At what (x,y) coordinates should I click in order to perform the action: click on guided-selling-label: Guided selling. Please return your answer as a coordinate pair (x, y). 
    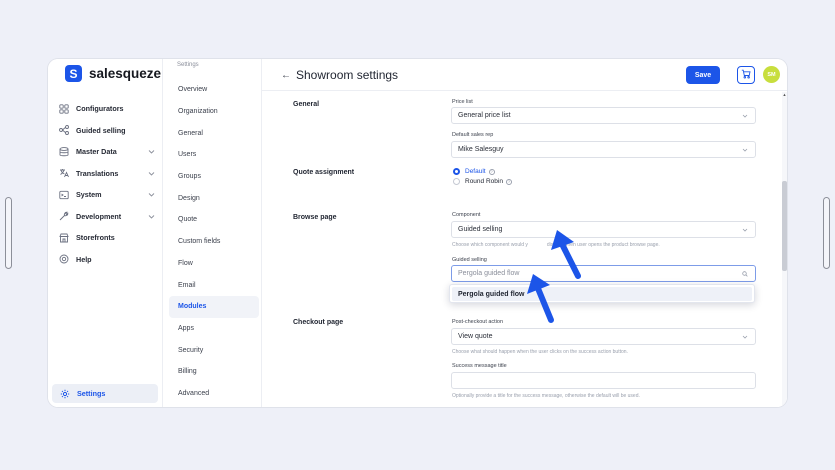
    Looking at the image, I should click on (469, 260).